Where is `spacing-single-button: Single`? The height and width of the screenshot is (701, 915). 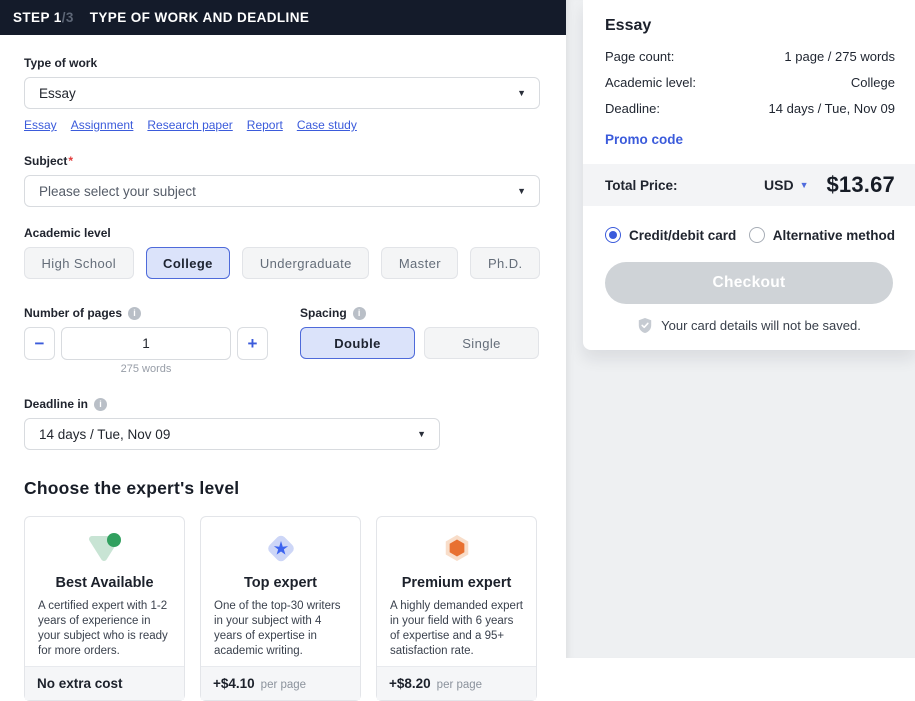 spacing-single-button: Single is located at coordinates (481, 343).